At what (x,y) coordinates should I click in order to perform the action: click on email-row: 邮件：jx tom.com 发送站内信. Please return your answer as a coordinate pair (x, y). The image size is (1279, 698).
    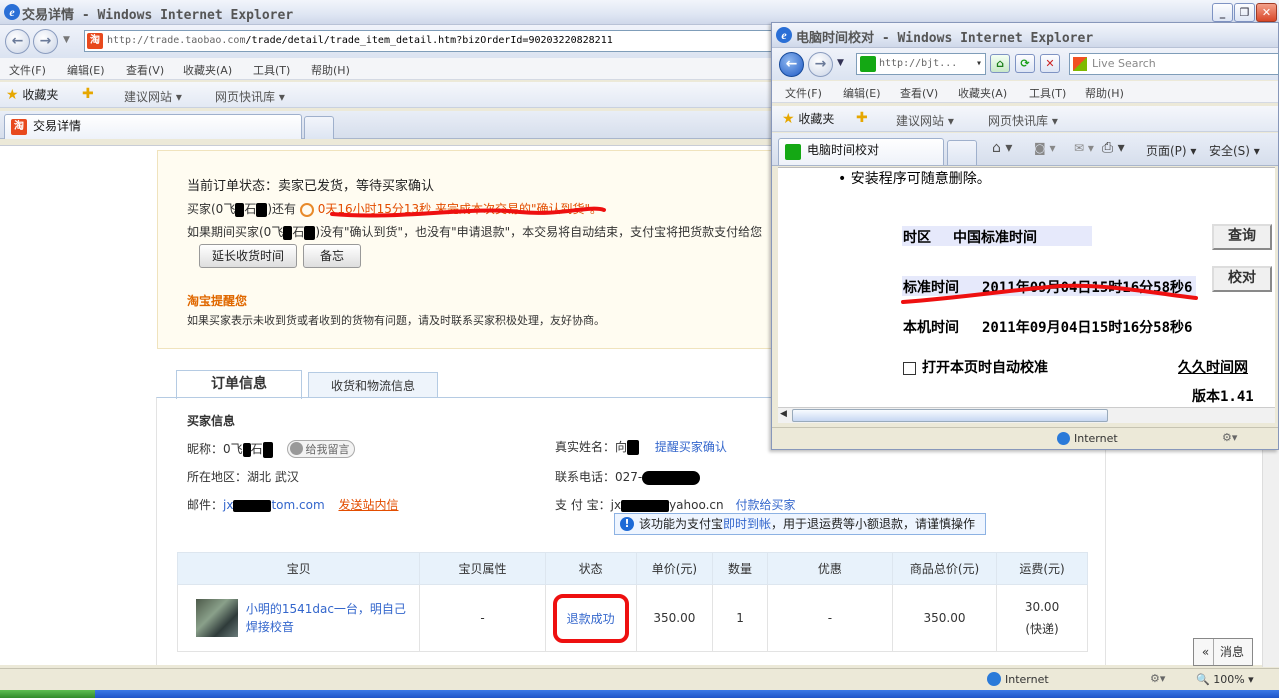
    Looking at the image, I should click on (292, 504).